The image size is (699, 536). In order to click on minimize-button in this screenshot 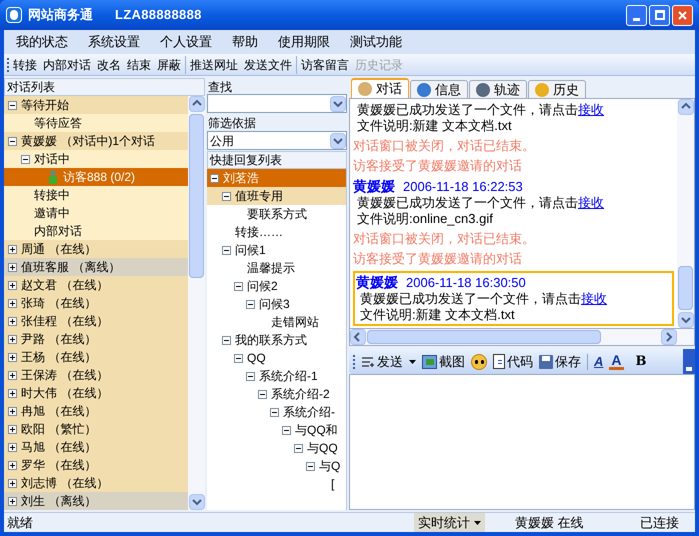, I will do `click(636, 15)`.